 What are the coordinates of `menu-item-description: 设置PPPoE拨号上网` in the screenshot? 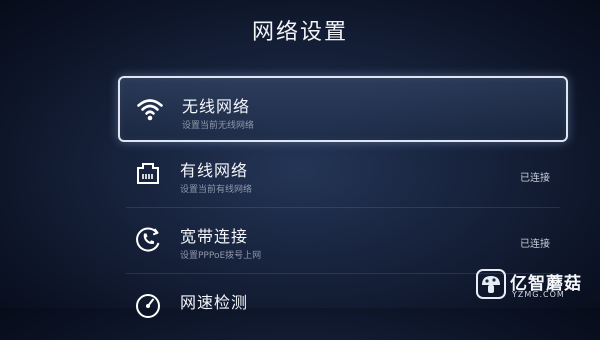 It's located at (221, 256).